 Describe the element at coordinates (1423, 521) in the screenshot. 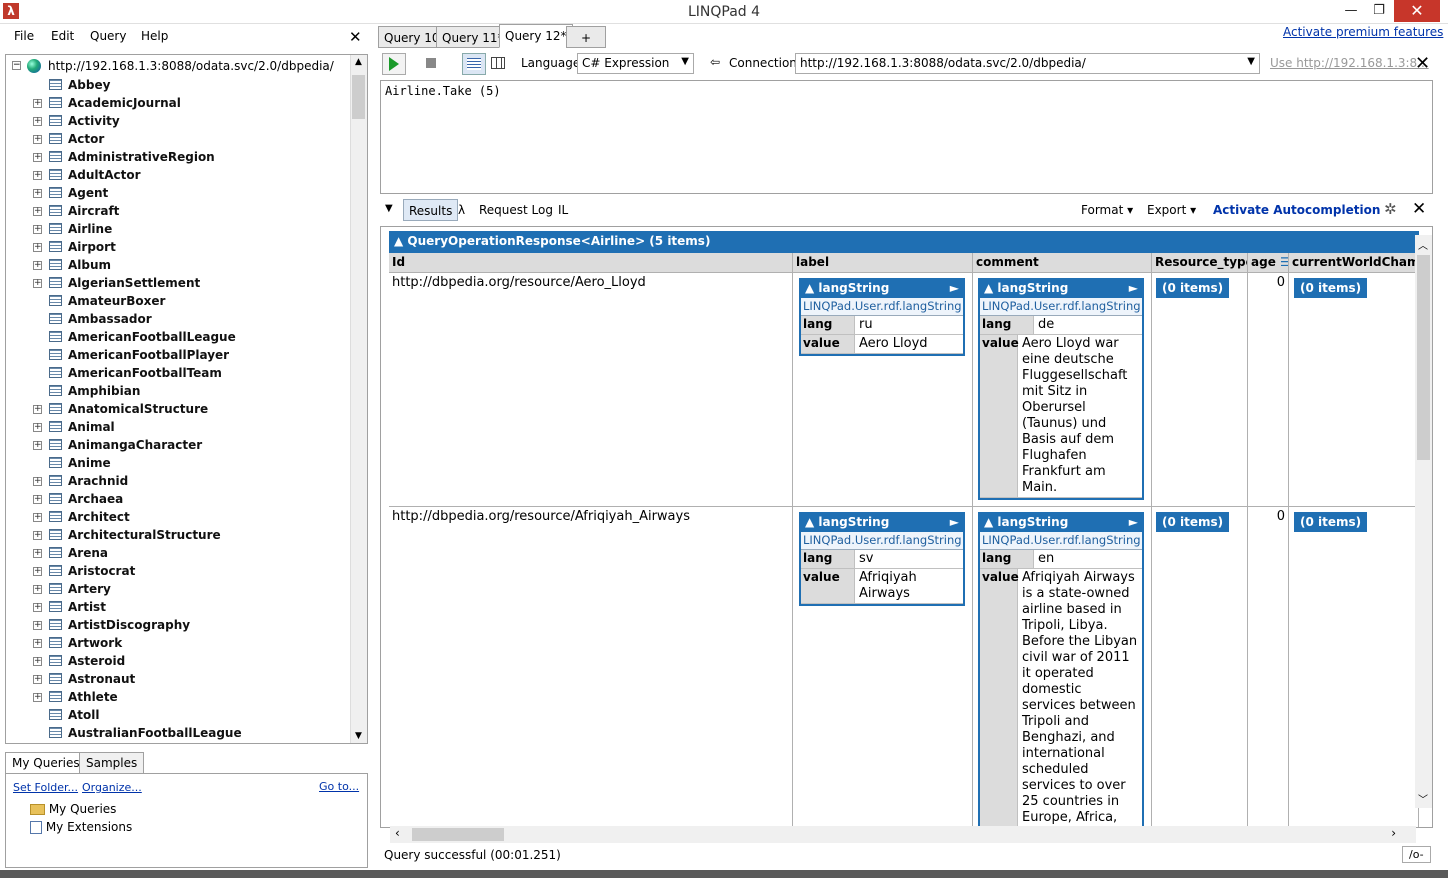

I see `results-vertical-scrollbar: ︿ ﹀` at that location.